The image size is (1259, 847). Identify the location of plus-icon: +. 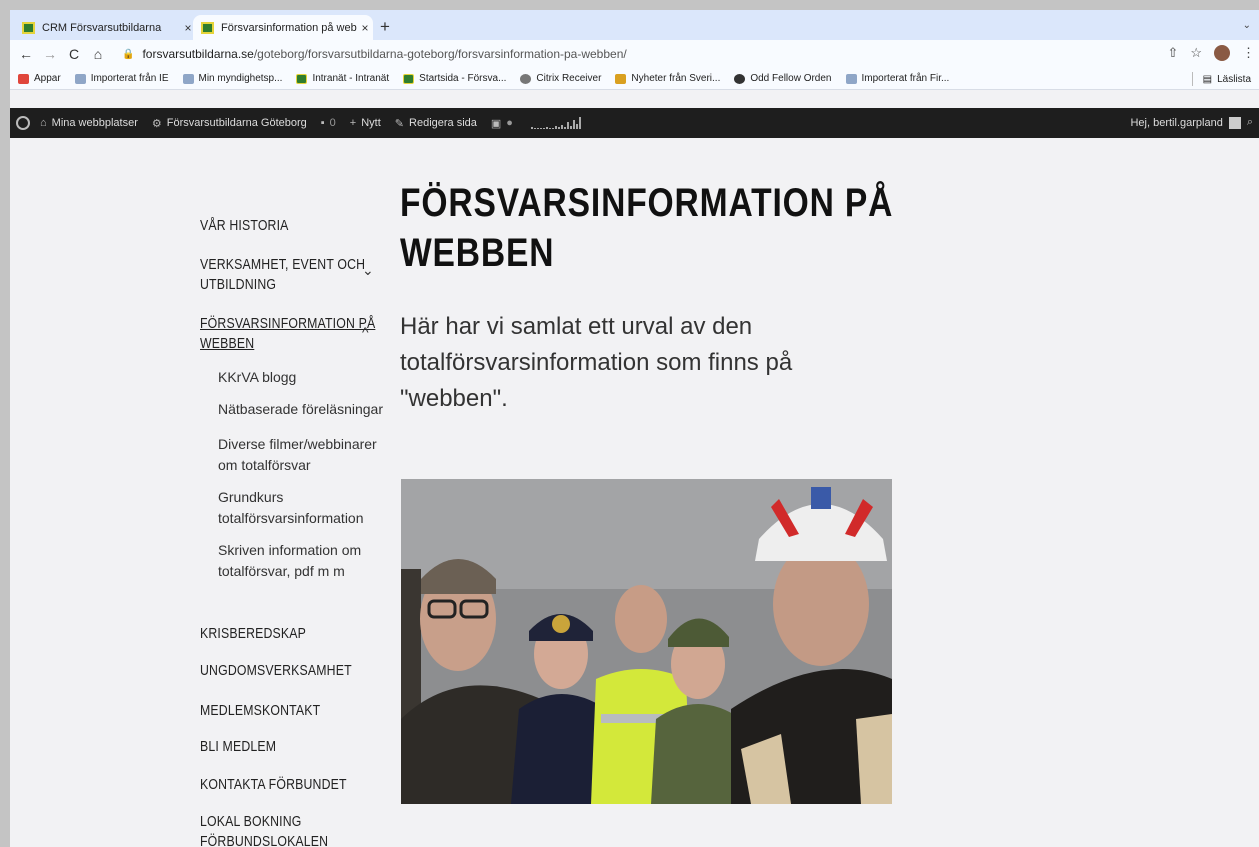
(353, 123).